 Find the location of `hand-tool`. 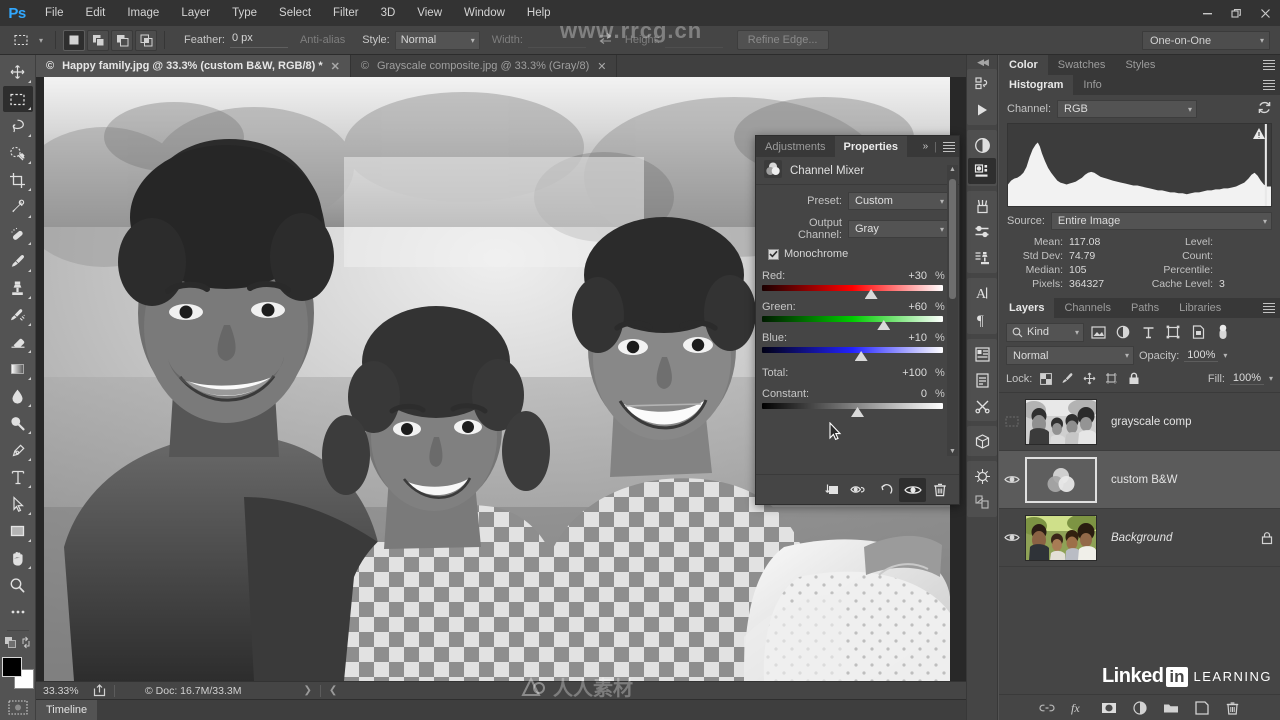

hand-tool is located at coordinates (18, 558).